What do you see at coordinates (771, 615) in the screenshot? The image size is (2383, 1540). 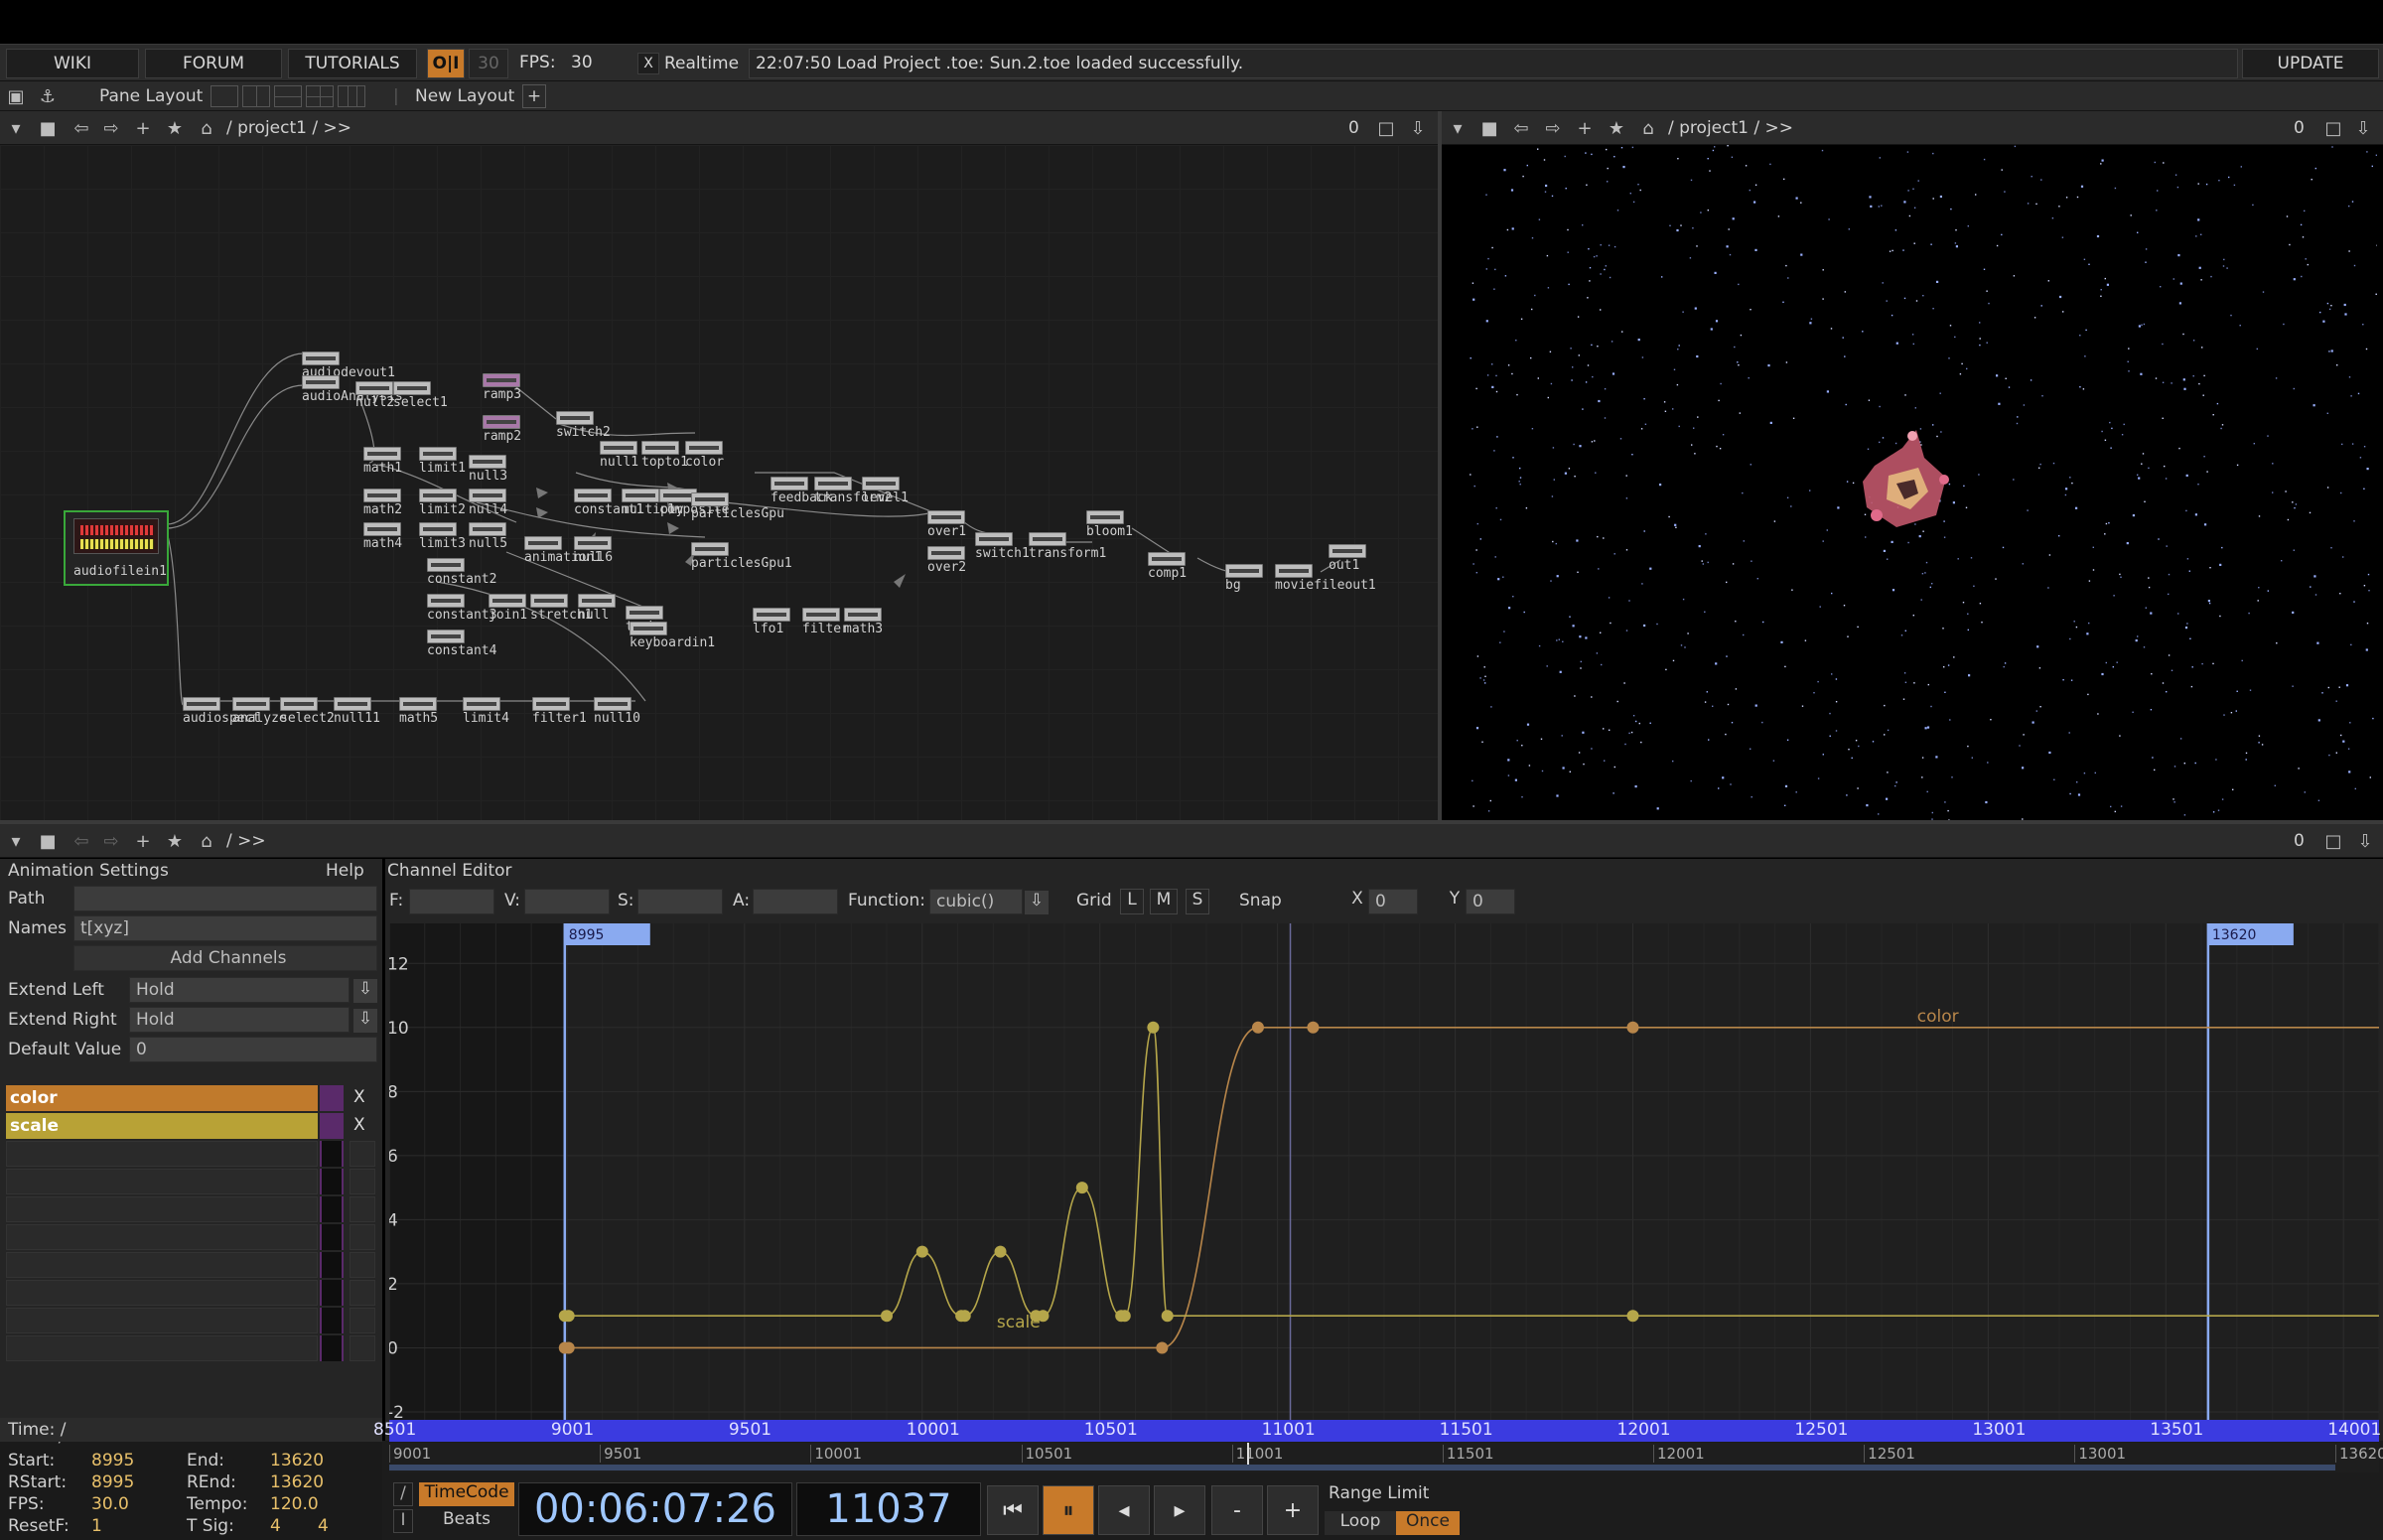 I see `node-lfo1` at bounding box center [771, 615].